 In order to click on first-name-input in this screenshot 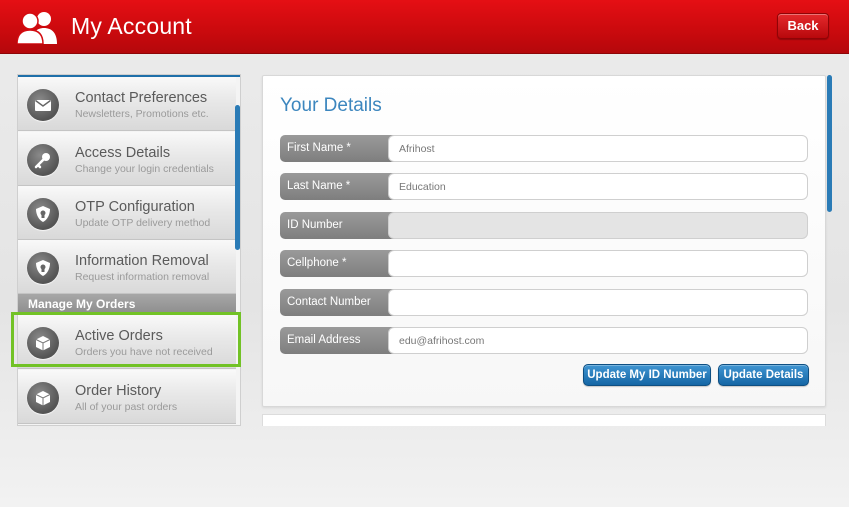, I will do `click(598, 148)`.